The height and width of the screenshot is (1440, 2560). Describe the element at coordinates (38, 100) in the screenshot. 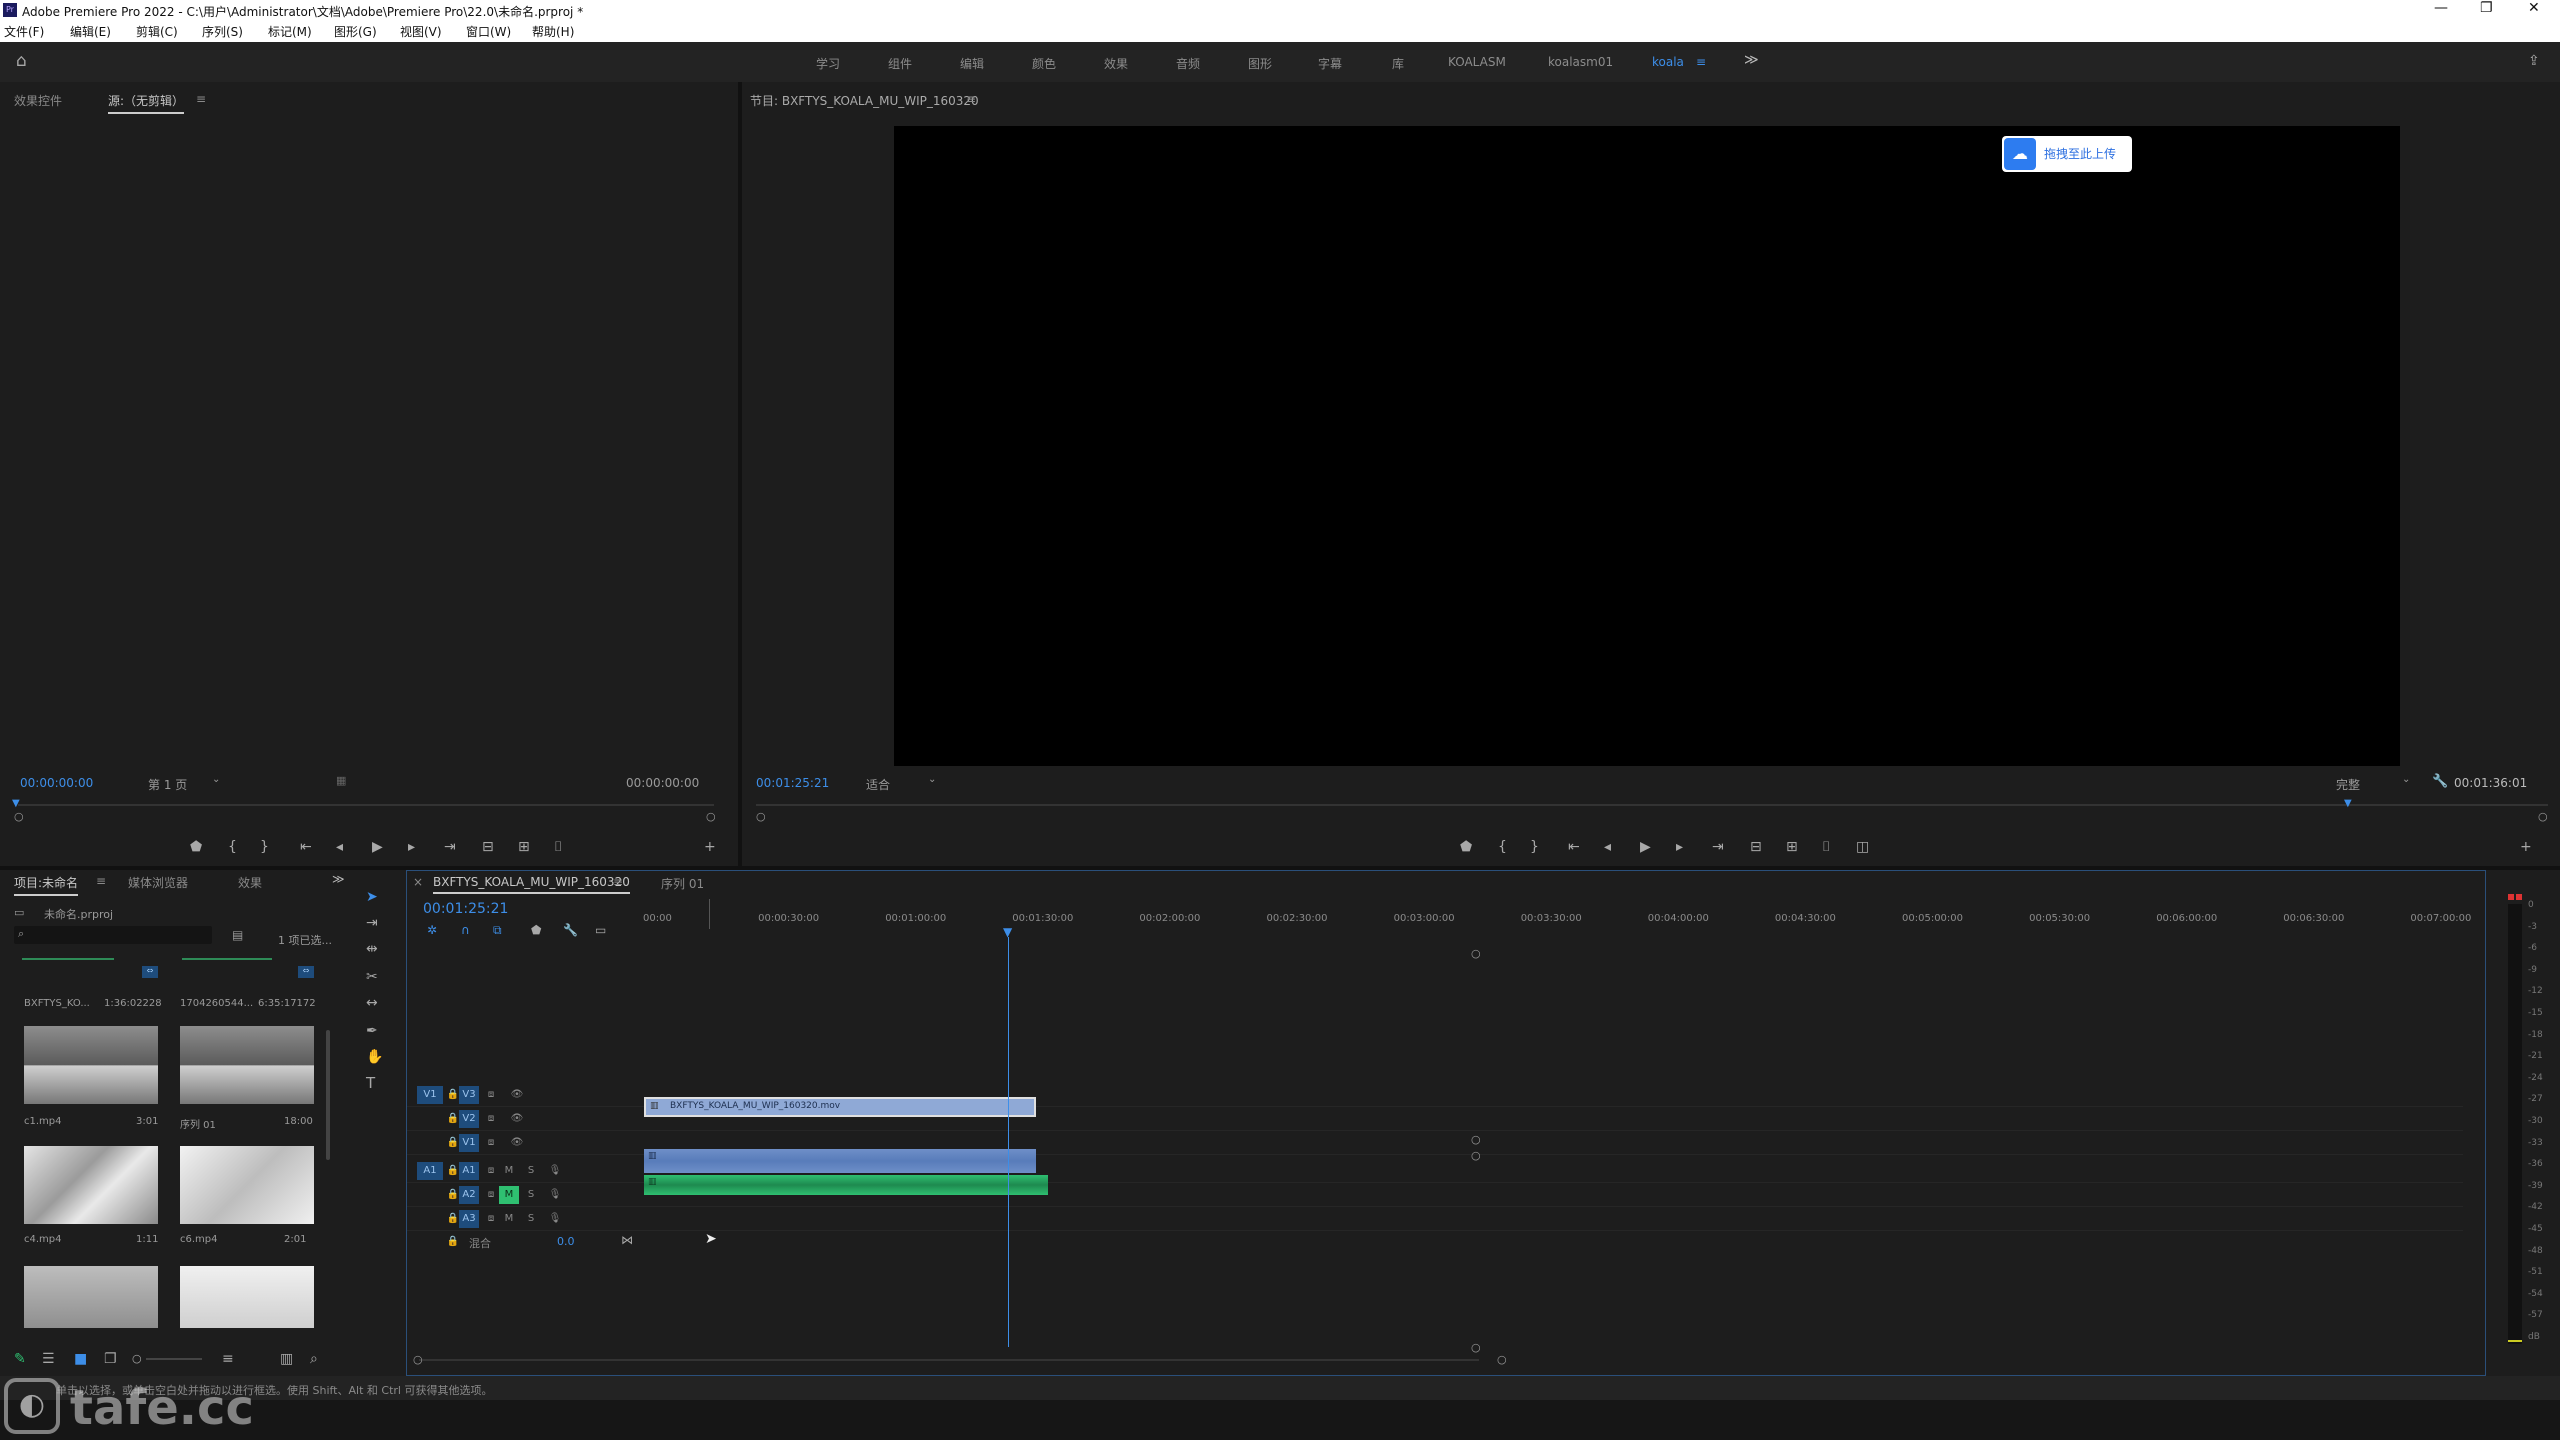

I see `tab-effect-controls: 效果控件` at that location.